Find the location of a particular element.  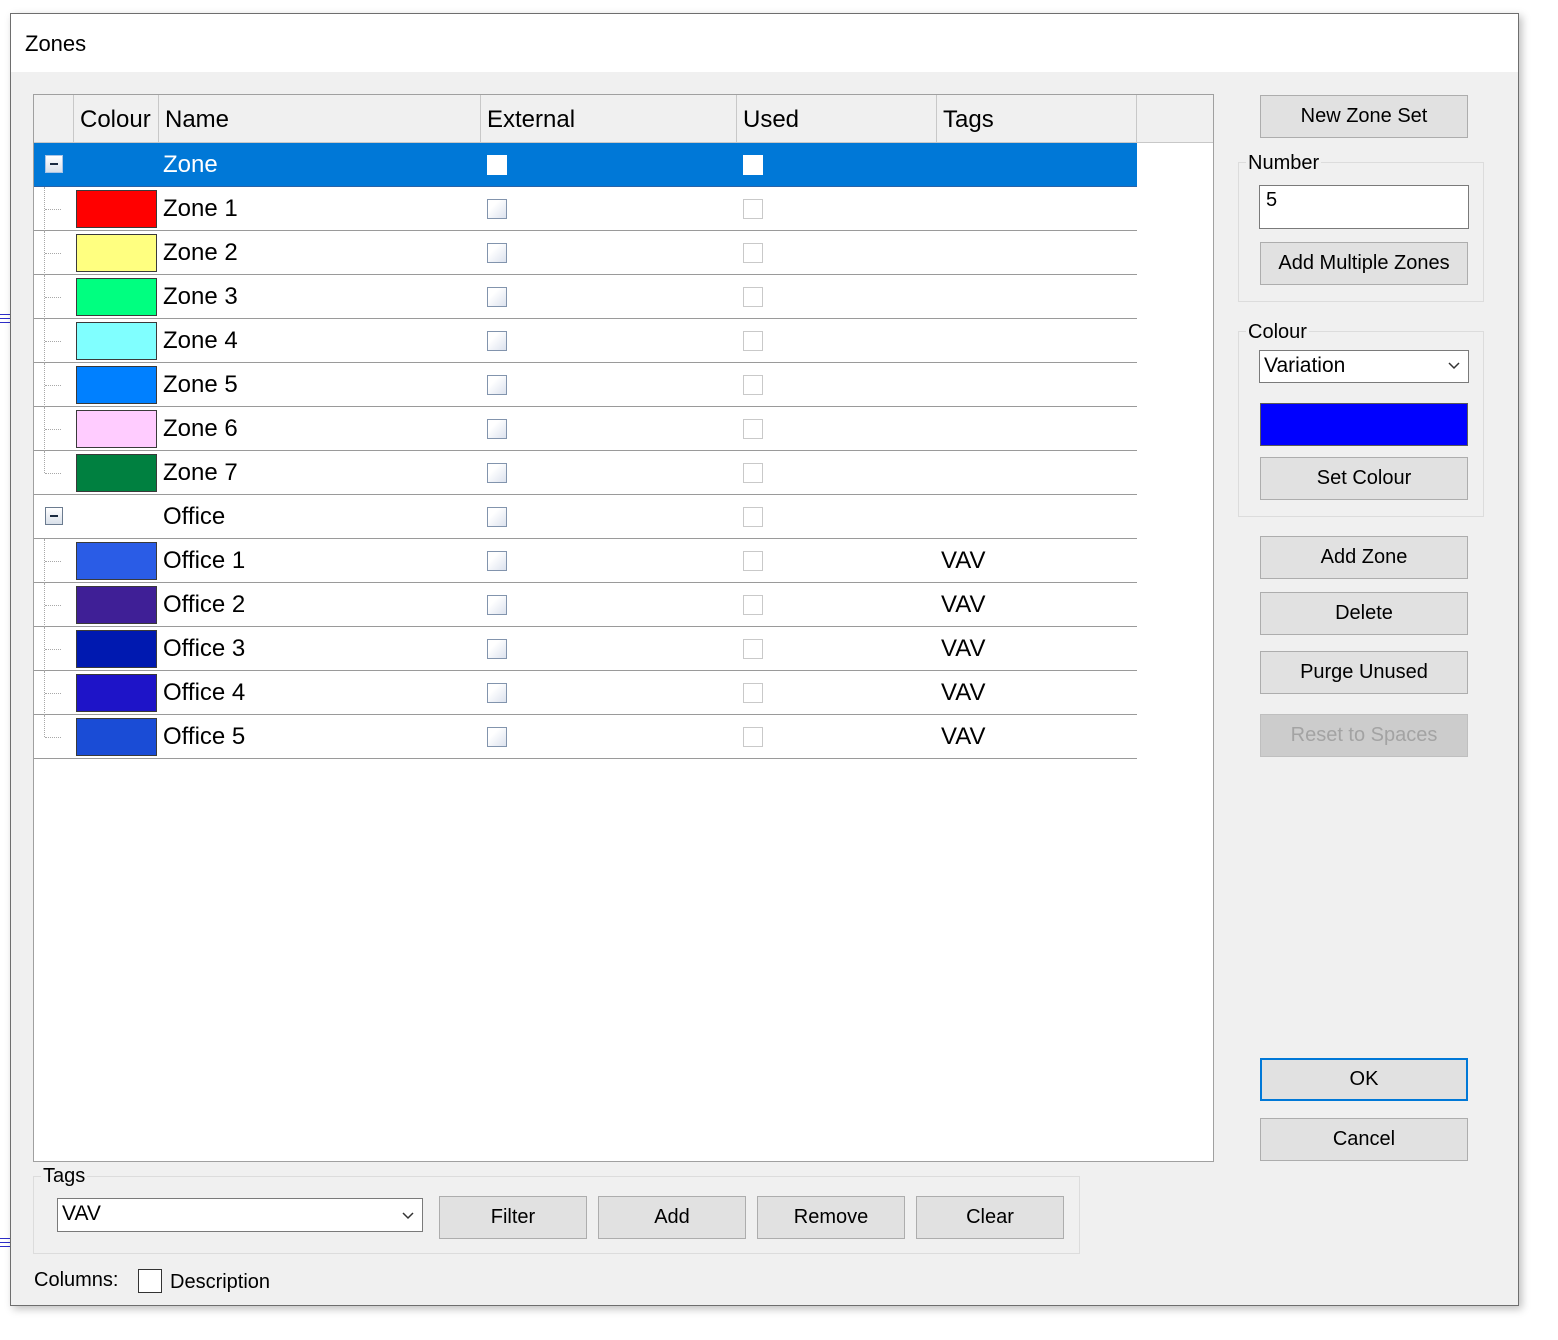

add-zone-button: Add Zone is located at coordinates (1364, 557).